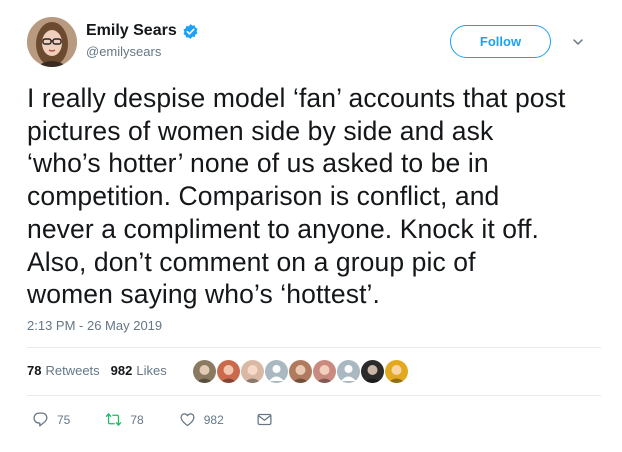 The height and width of the screenshot is (452, 622). I want to click on likes-count: 982, so click(121, 370).